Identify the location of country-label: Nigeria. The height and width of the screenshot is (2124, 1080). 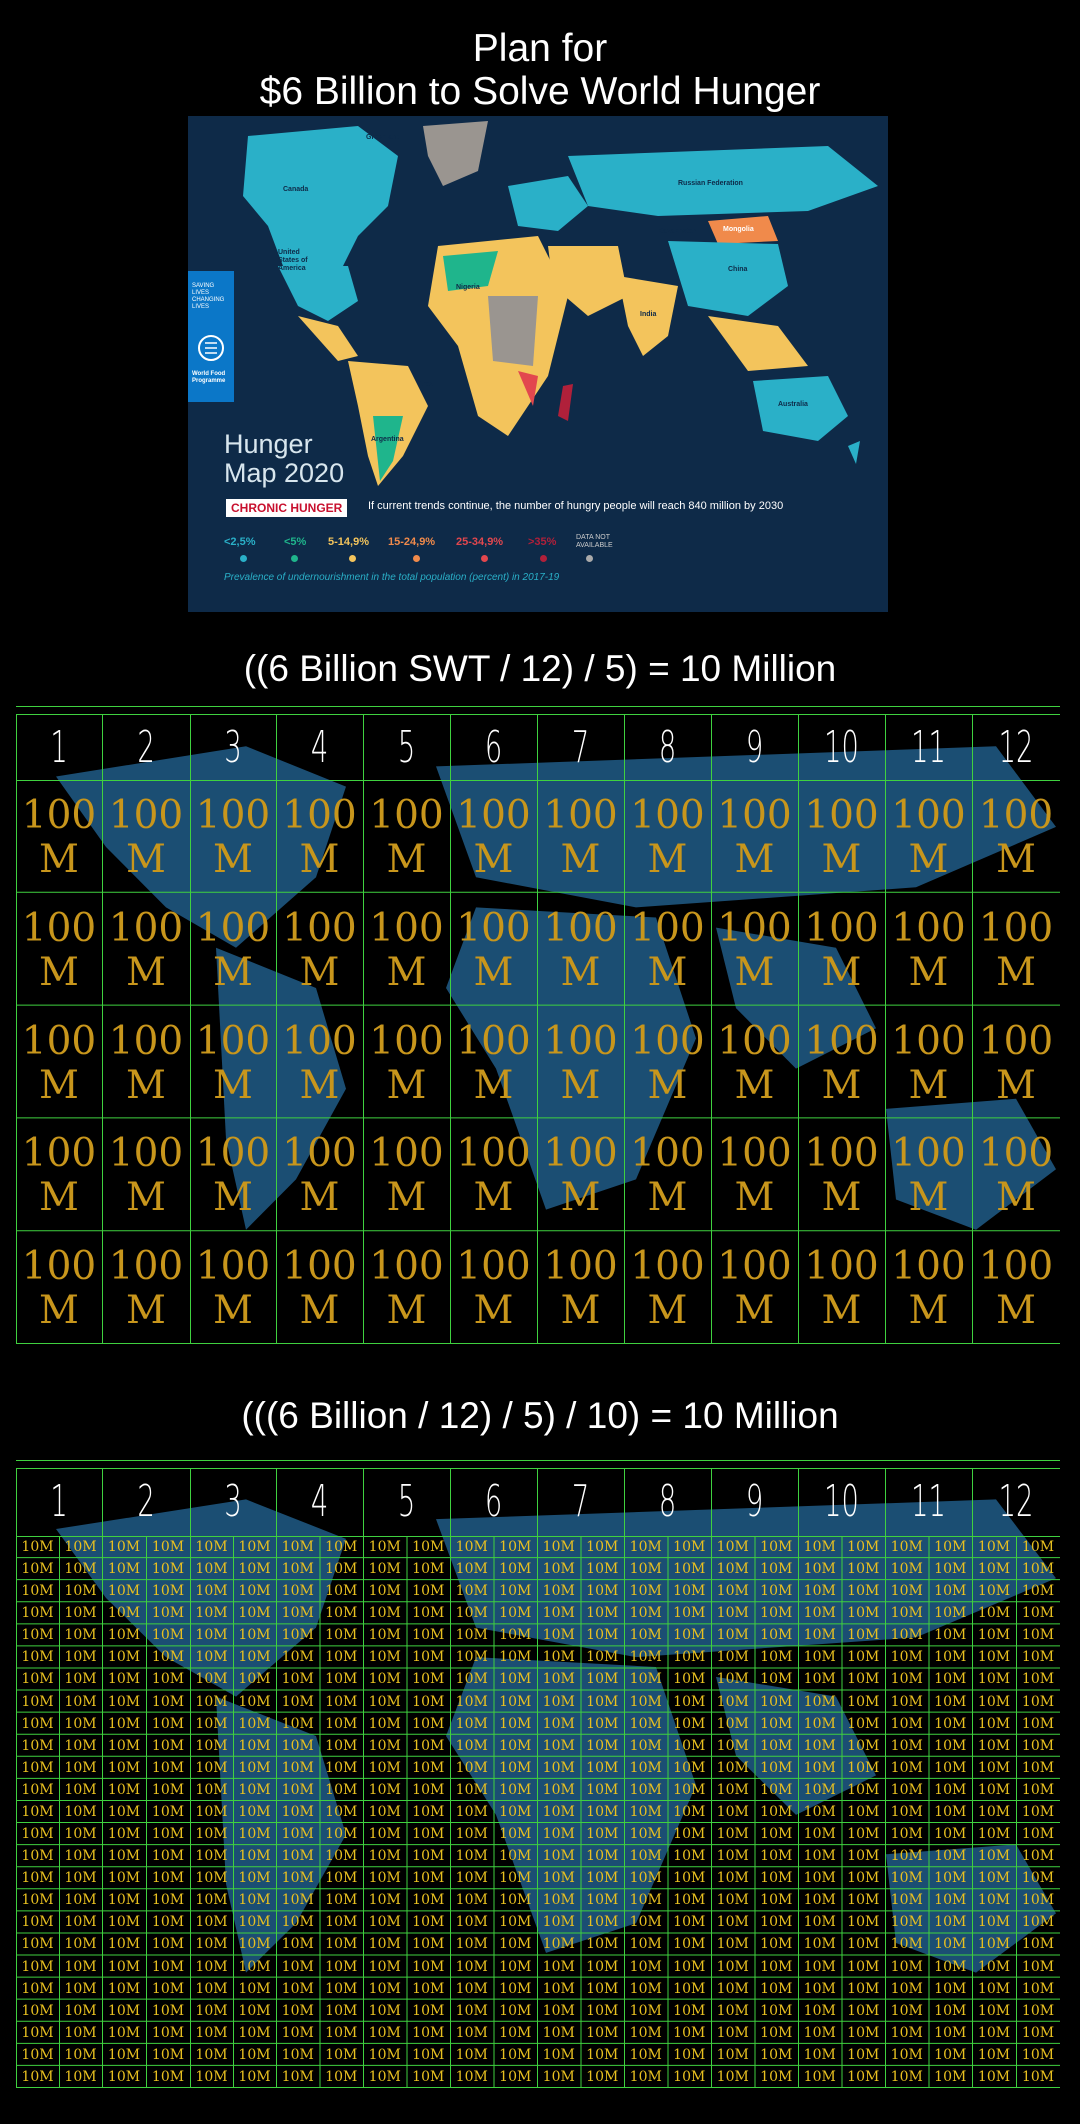
(468, 287).